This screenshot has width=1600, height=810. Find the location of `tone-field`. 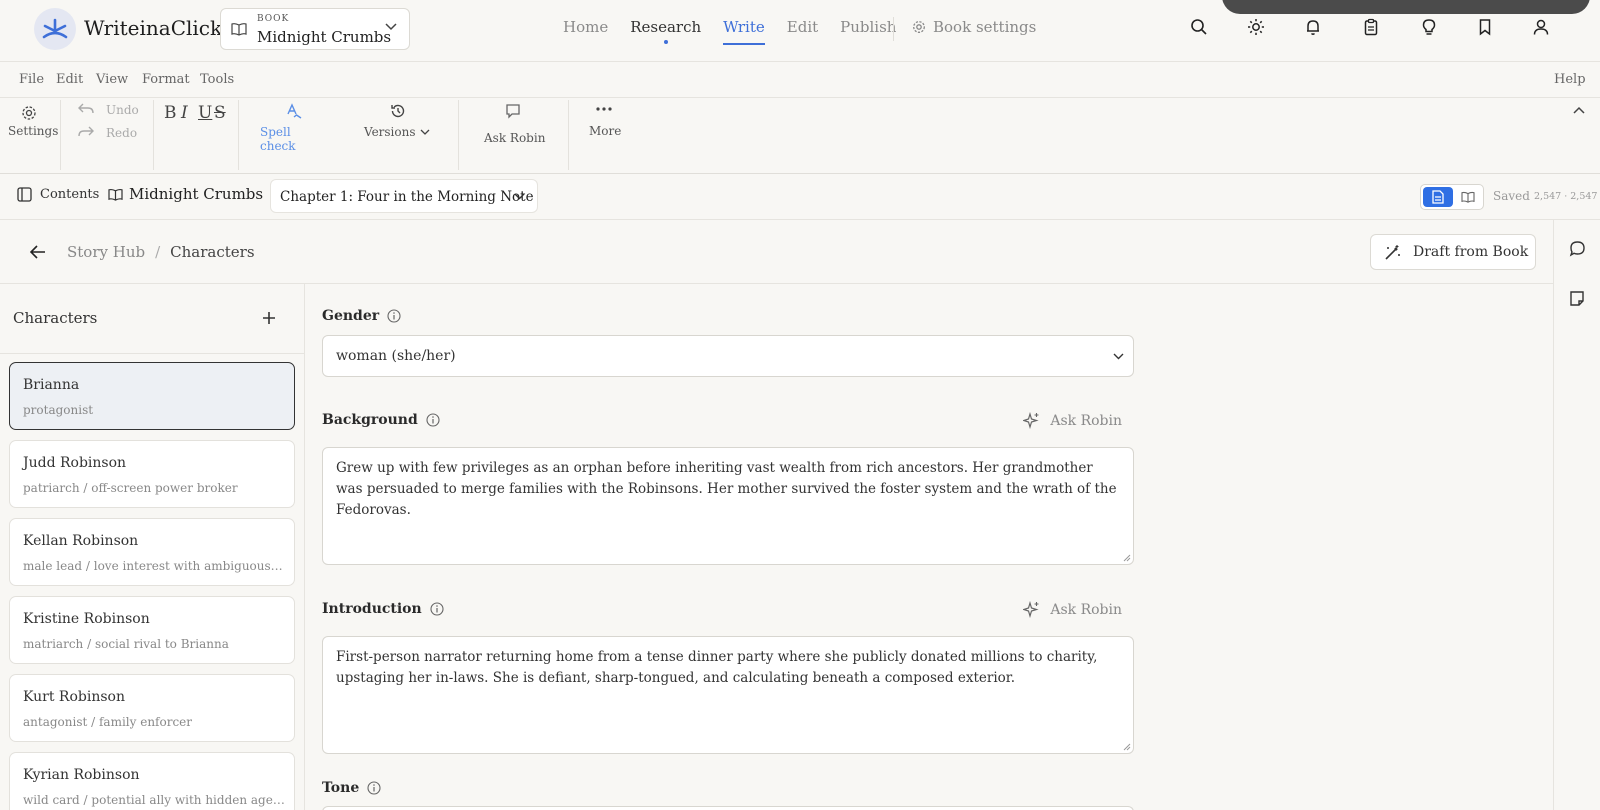

tone-field is located at coordinates (728, 808).